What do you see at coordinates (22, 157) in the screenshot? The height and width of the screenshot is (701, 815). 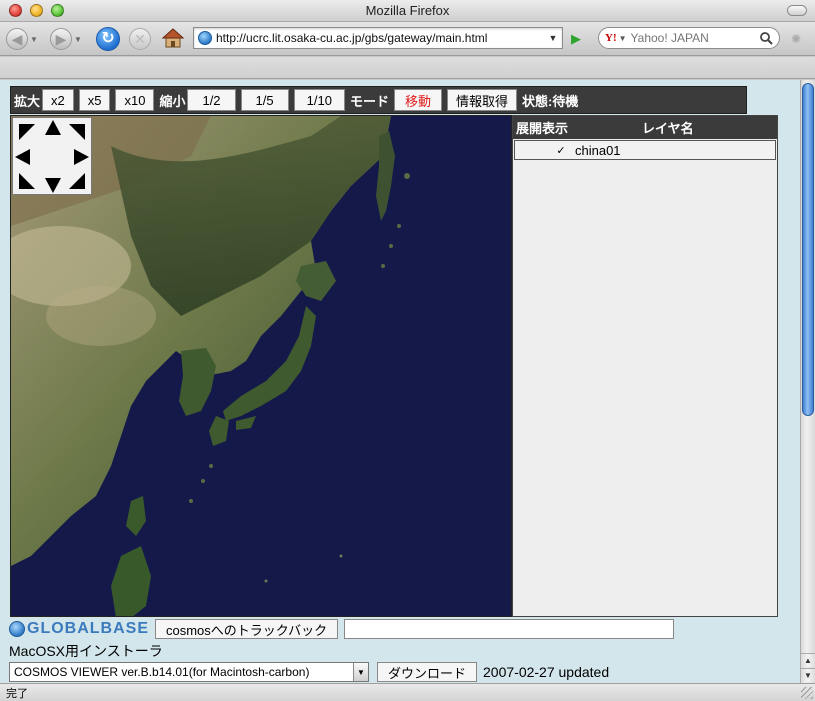 I see `pan-west-icon` at bounding box center [22, 157].